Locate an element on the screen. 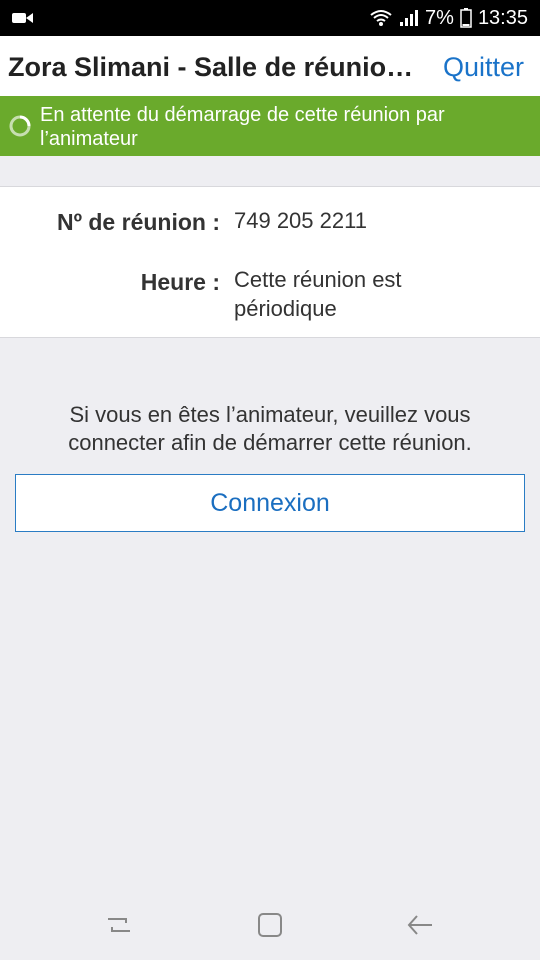 Image resolution: width=540 pixels, height=960 pixels. home-icon is located at coordinates (270, 925).